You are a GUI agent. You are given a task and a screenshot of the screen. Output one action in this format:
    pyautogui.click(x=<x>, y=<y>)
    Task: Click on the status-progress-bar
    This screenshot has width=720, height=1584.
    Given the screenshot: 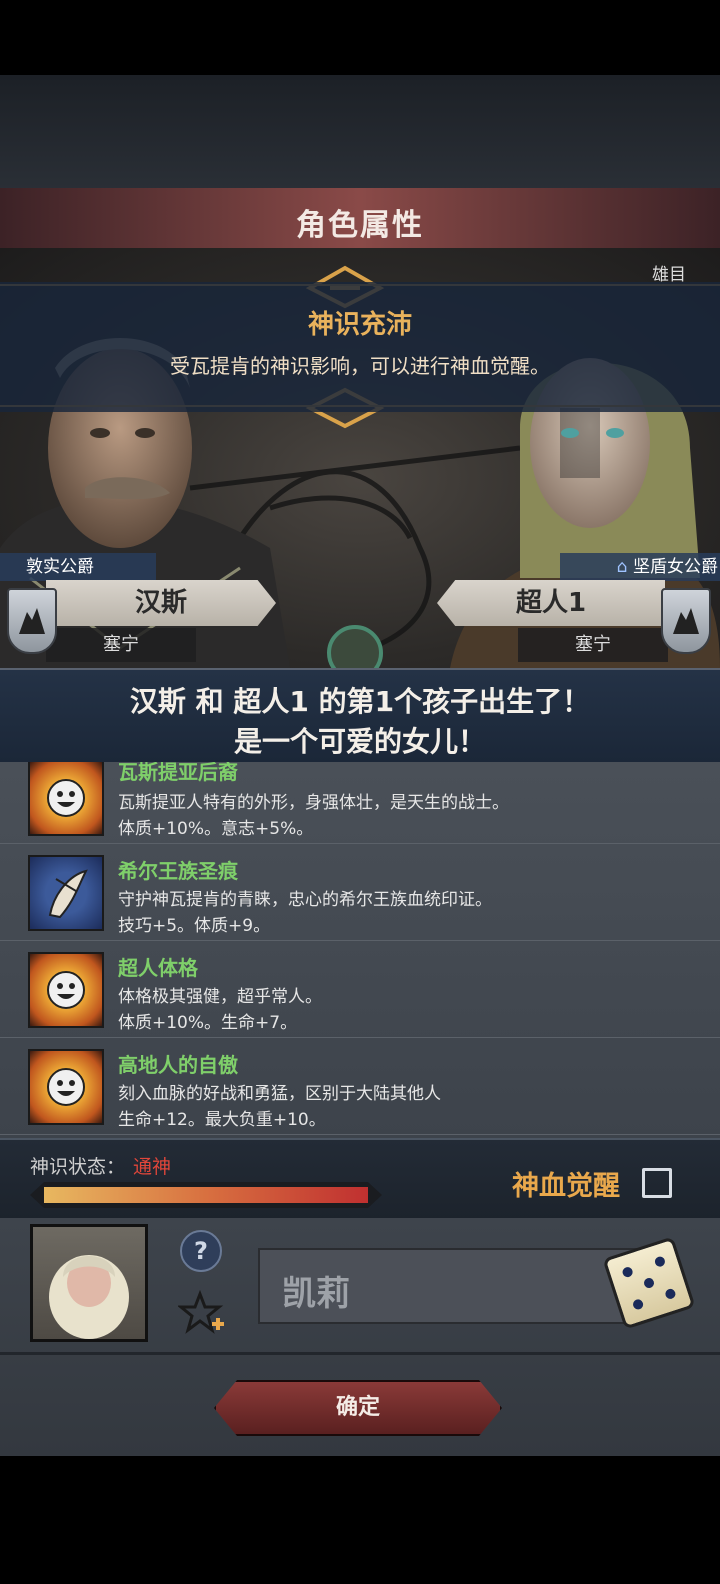 What is the action you would take?
    pyautogui.click(x=206, y=1195)
    